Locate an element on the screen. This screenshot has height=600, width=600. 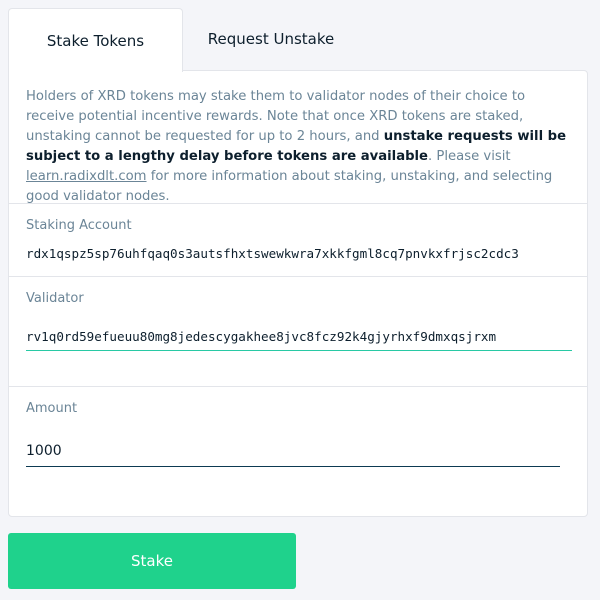
tab-request-unstake-label: Request Unstake is located at coordinates (271, 39).